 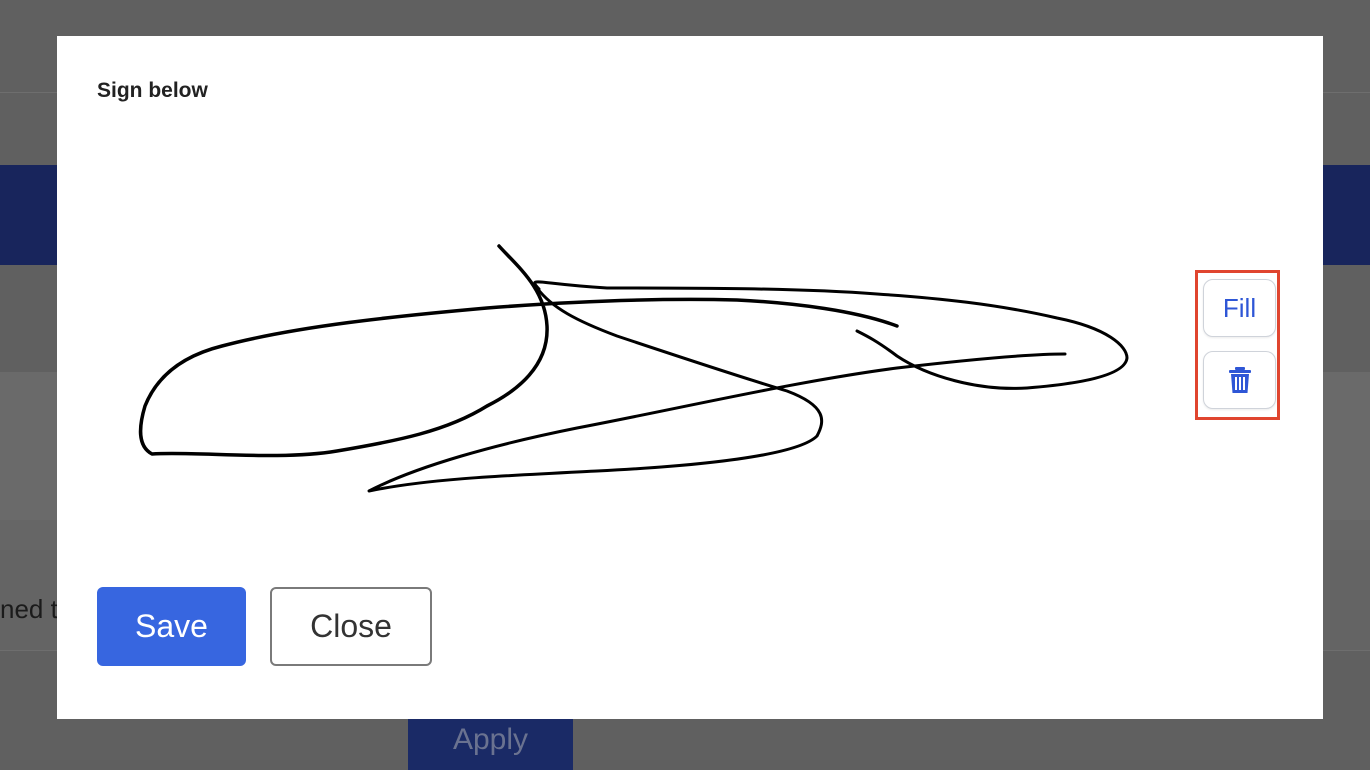 I want to click on clear-signature-button, so click(x=1239, y=380).